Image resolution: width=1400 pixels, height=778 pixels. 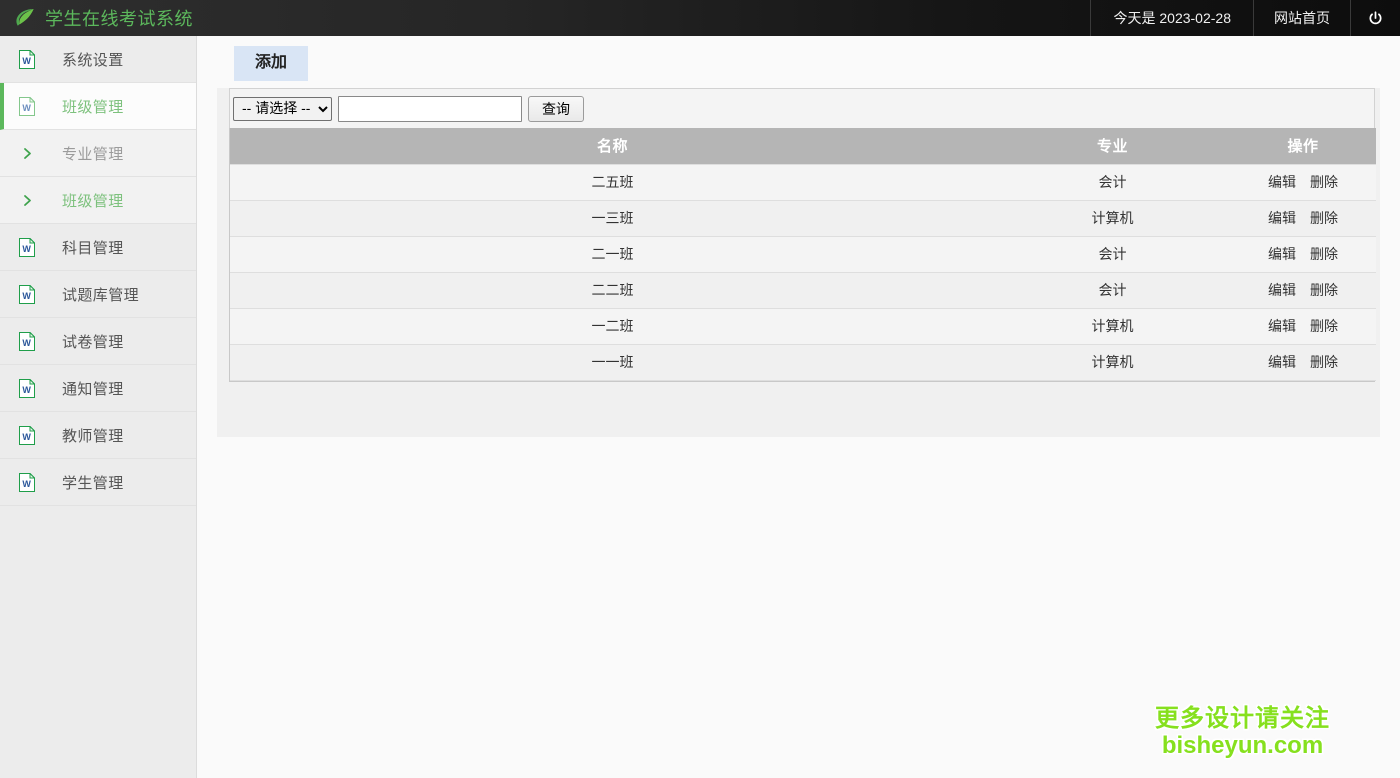 I want to click on sidebar-item-label: 试题库管理, so click(x=101, y=295).